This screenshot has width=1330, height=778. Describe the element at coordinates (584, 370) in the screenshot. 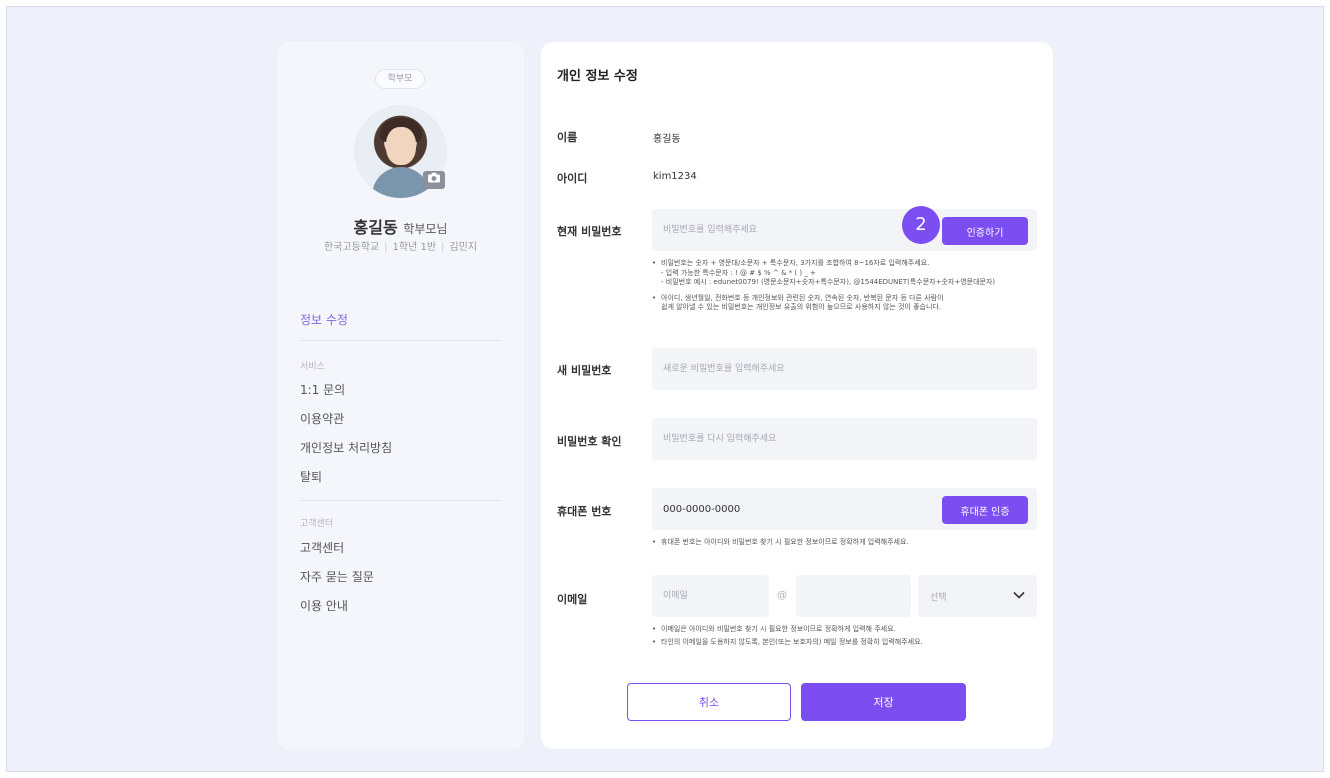

I see `new-password-label: 새 비밀번호` at that location.